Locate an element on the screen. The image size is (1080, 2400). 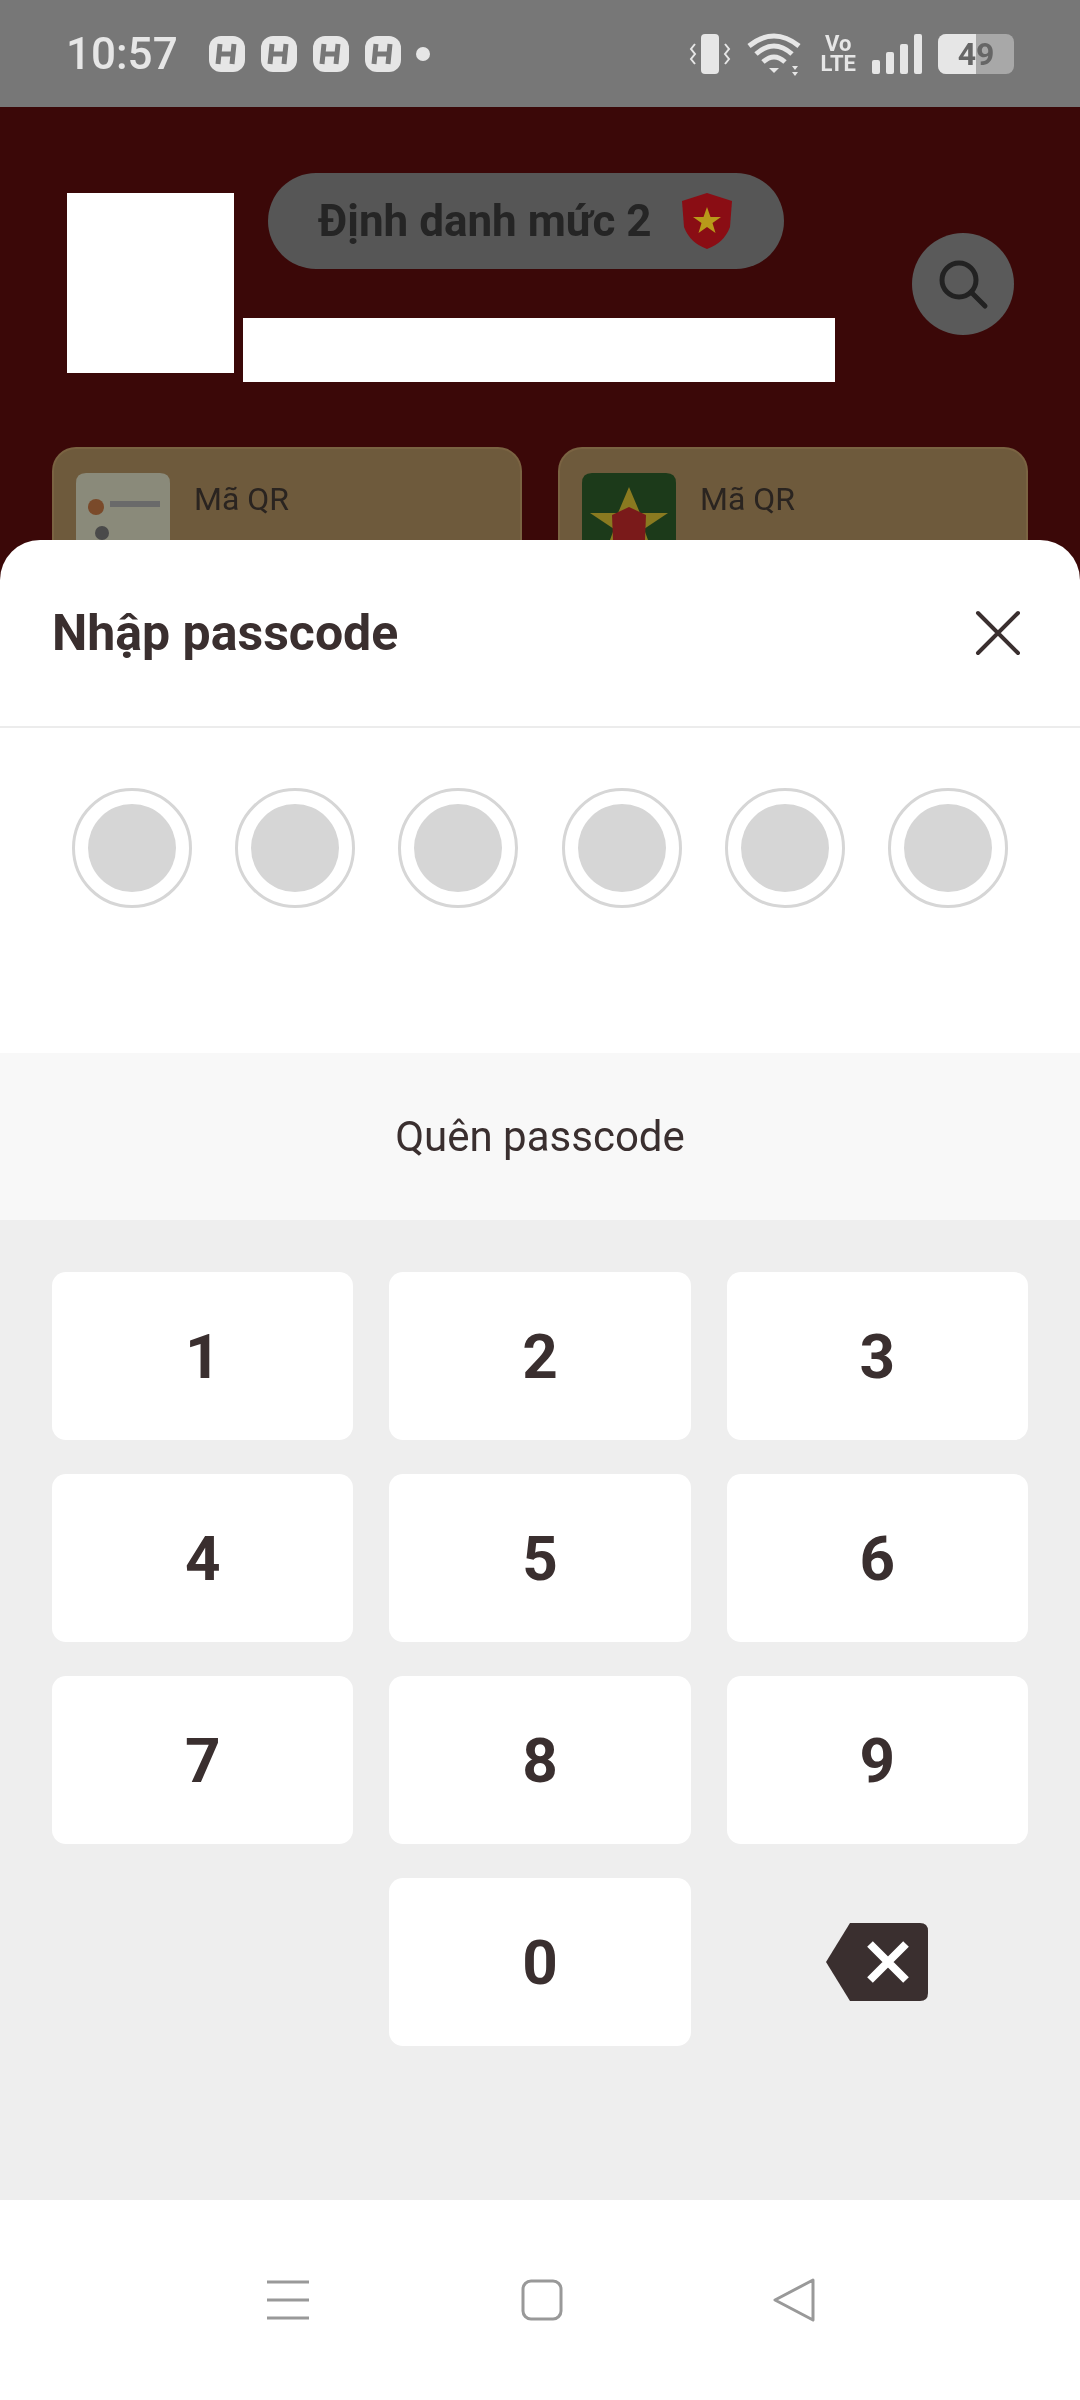
backspace-button is located at coordinates (877, 1962).